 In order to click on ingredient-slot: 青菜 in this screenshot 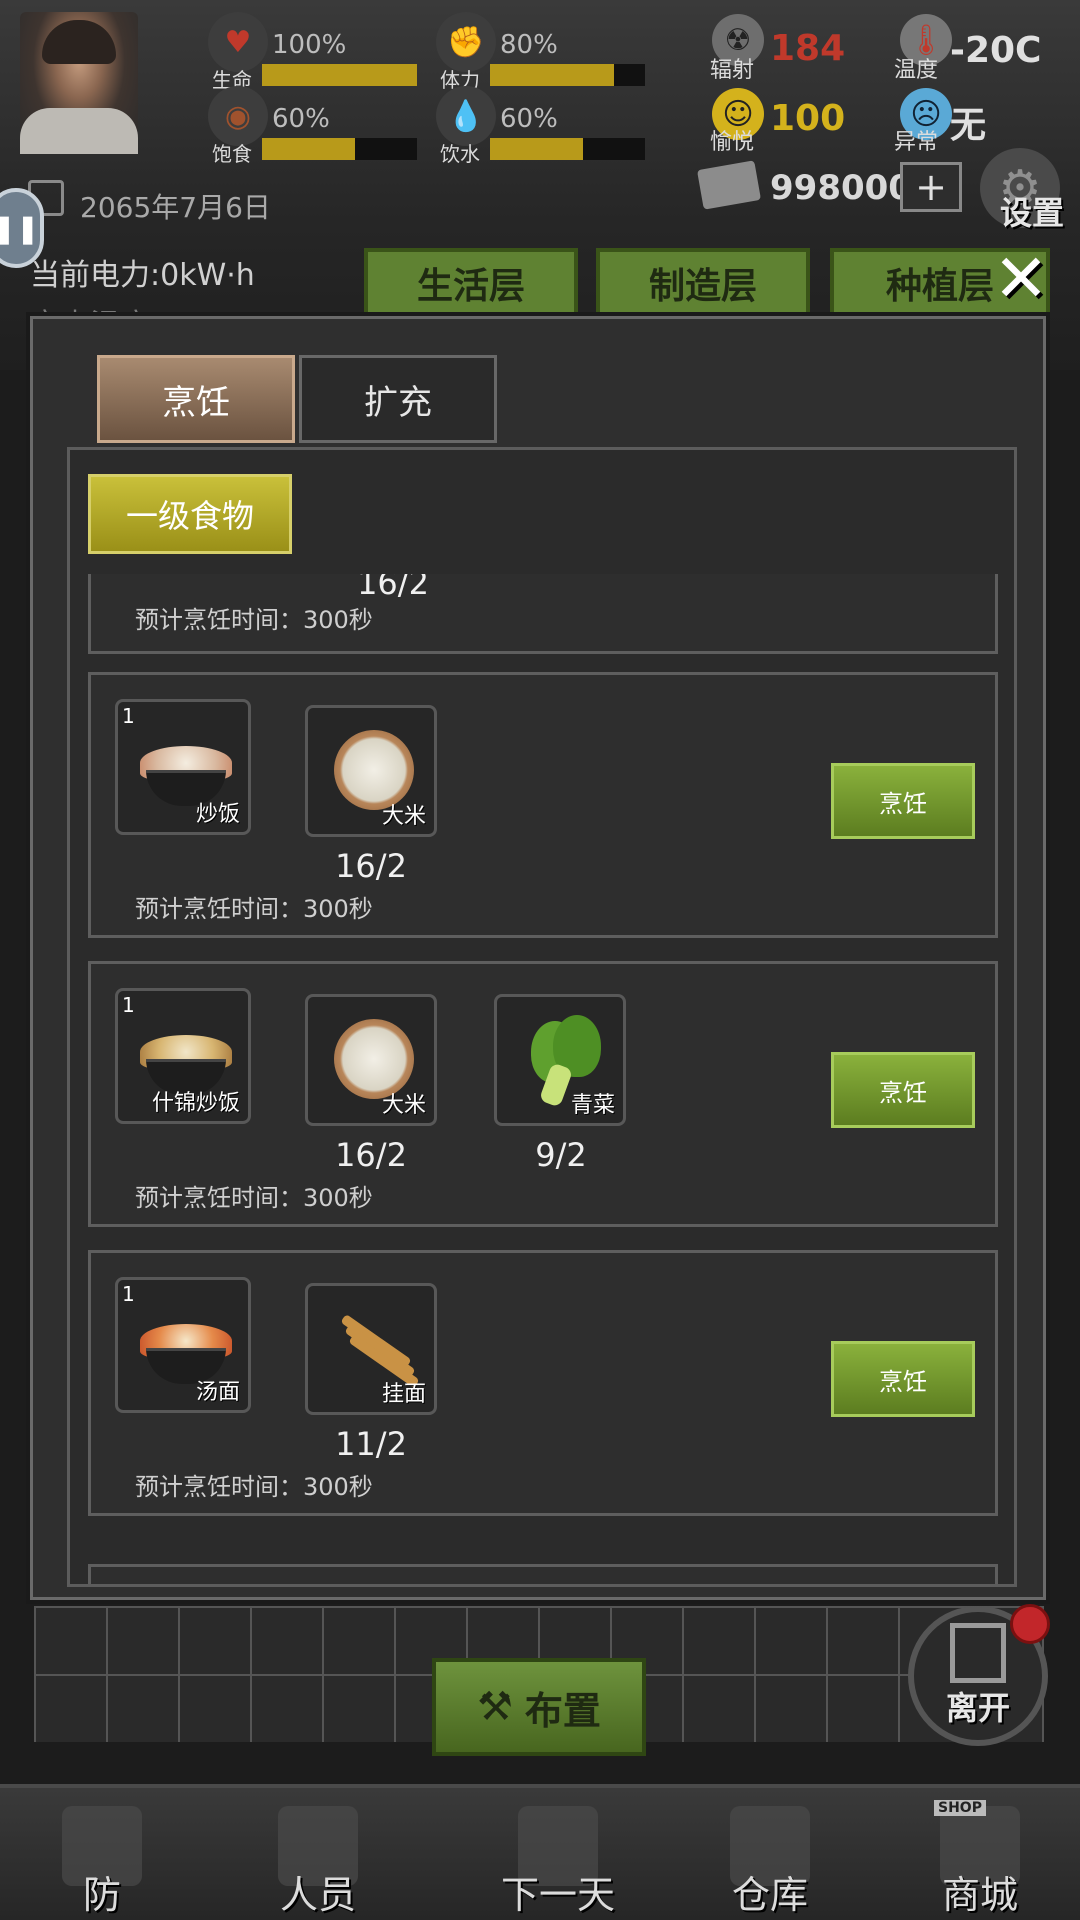, I will do `click(560, 1060)`.